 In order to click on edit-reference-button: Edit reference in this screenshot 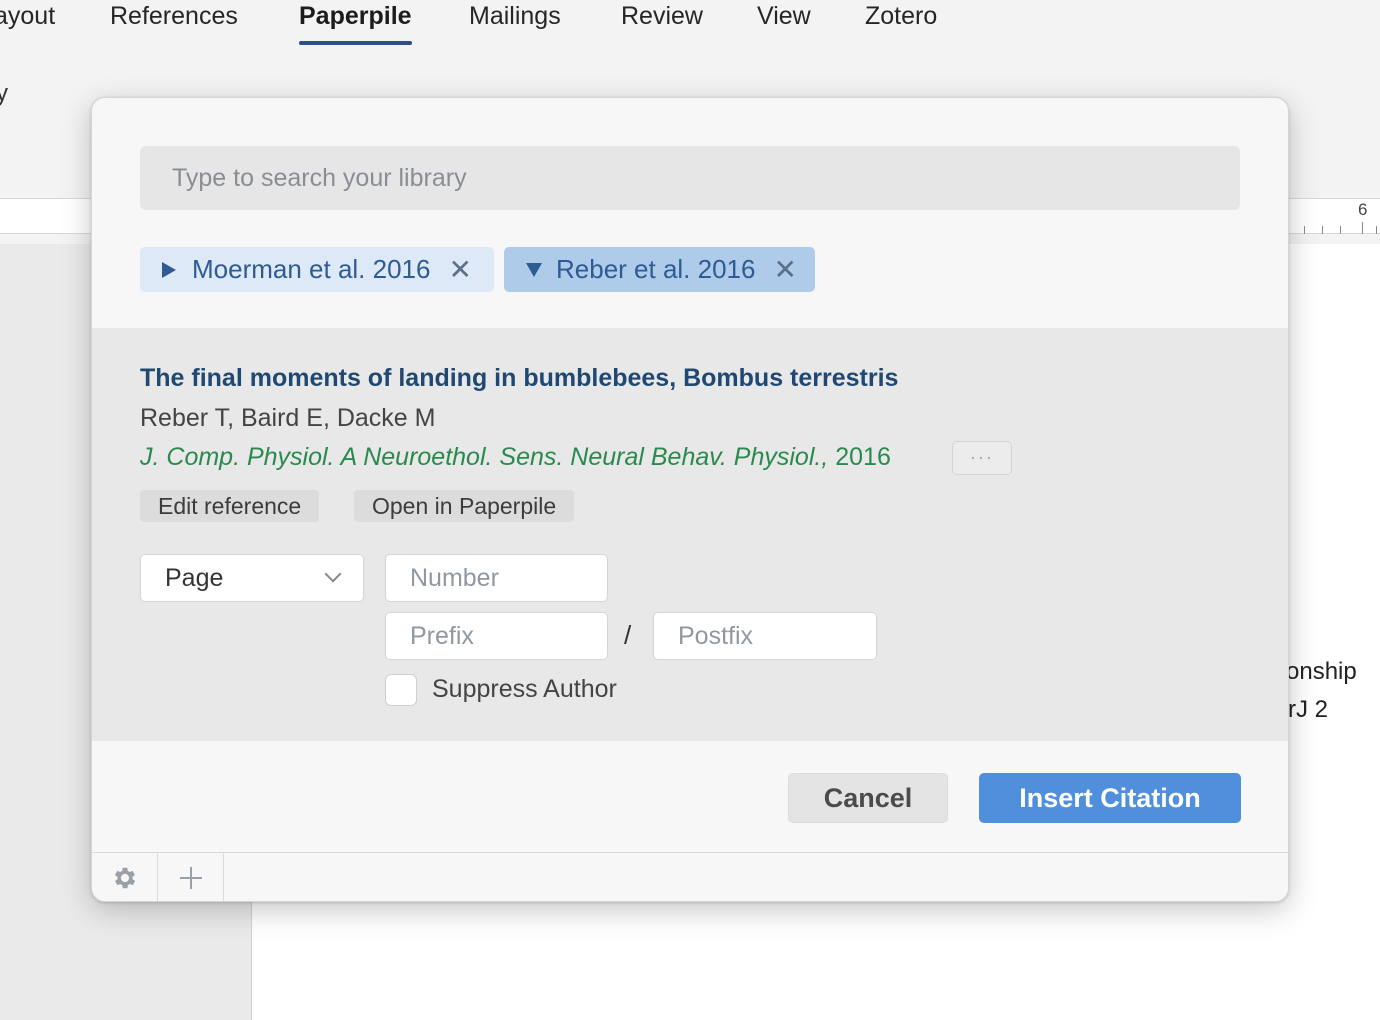, I will do `click(230, 506)`.